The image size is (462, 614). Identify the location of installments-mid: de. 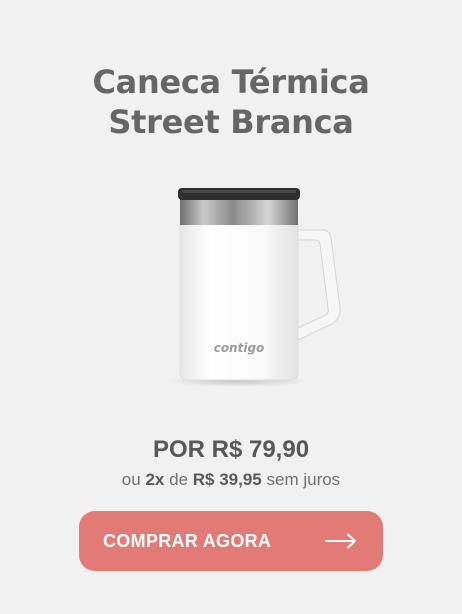
(179, 479).